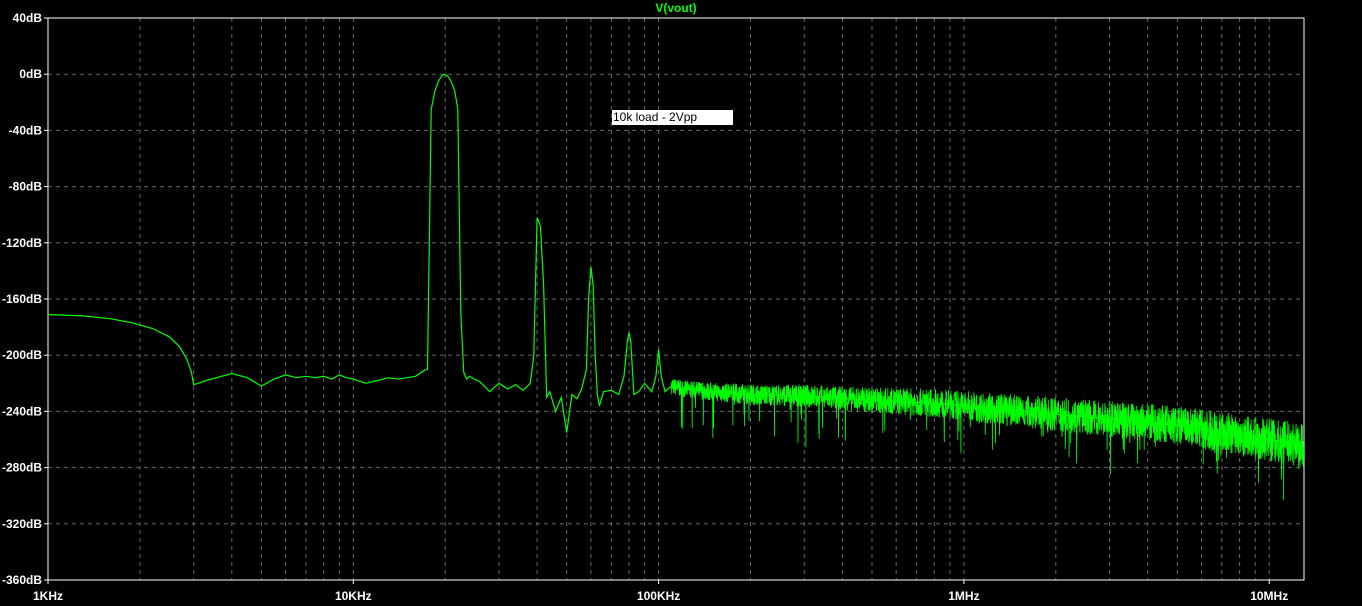 This screenshot has height=606, width=1362. I want to click on x-tick-label: 1KHz, so click(48, 596).